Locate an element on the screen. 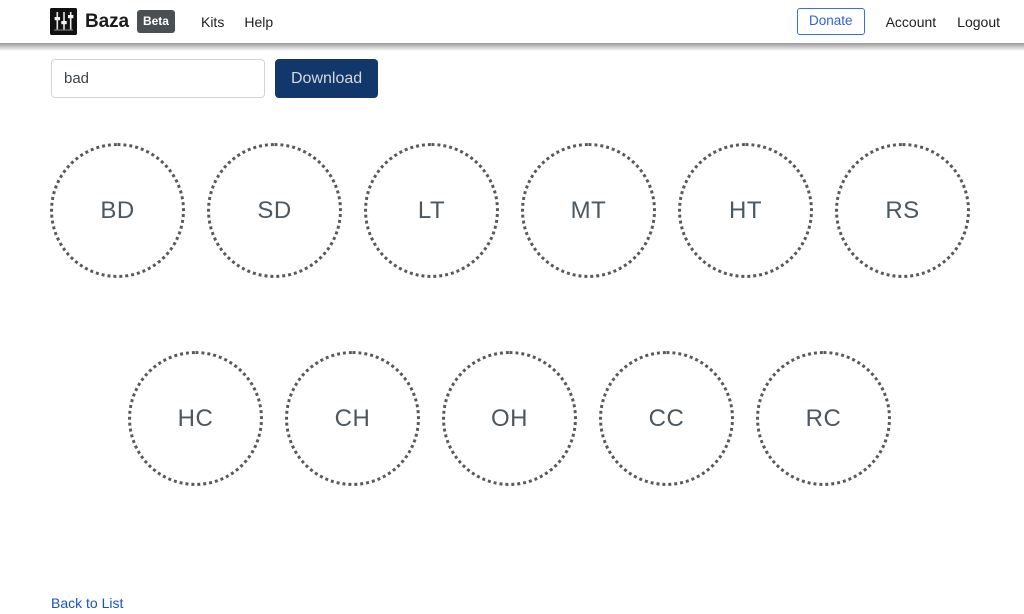 The height and width of the screenshot is (614, 1024). pad-label: LT is located at coordinates (431, 210).